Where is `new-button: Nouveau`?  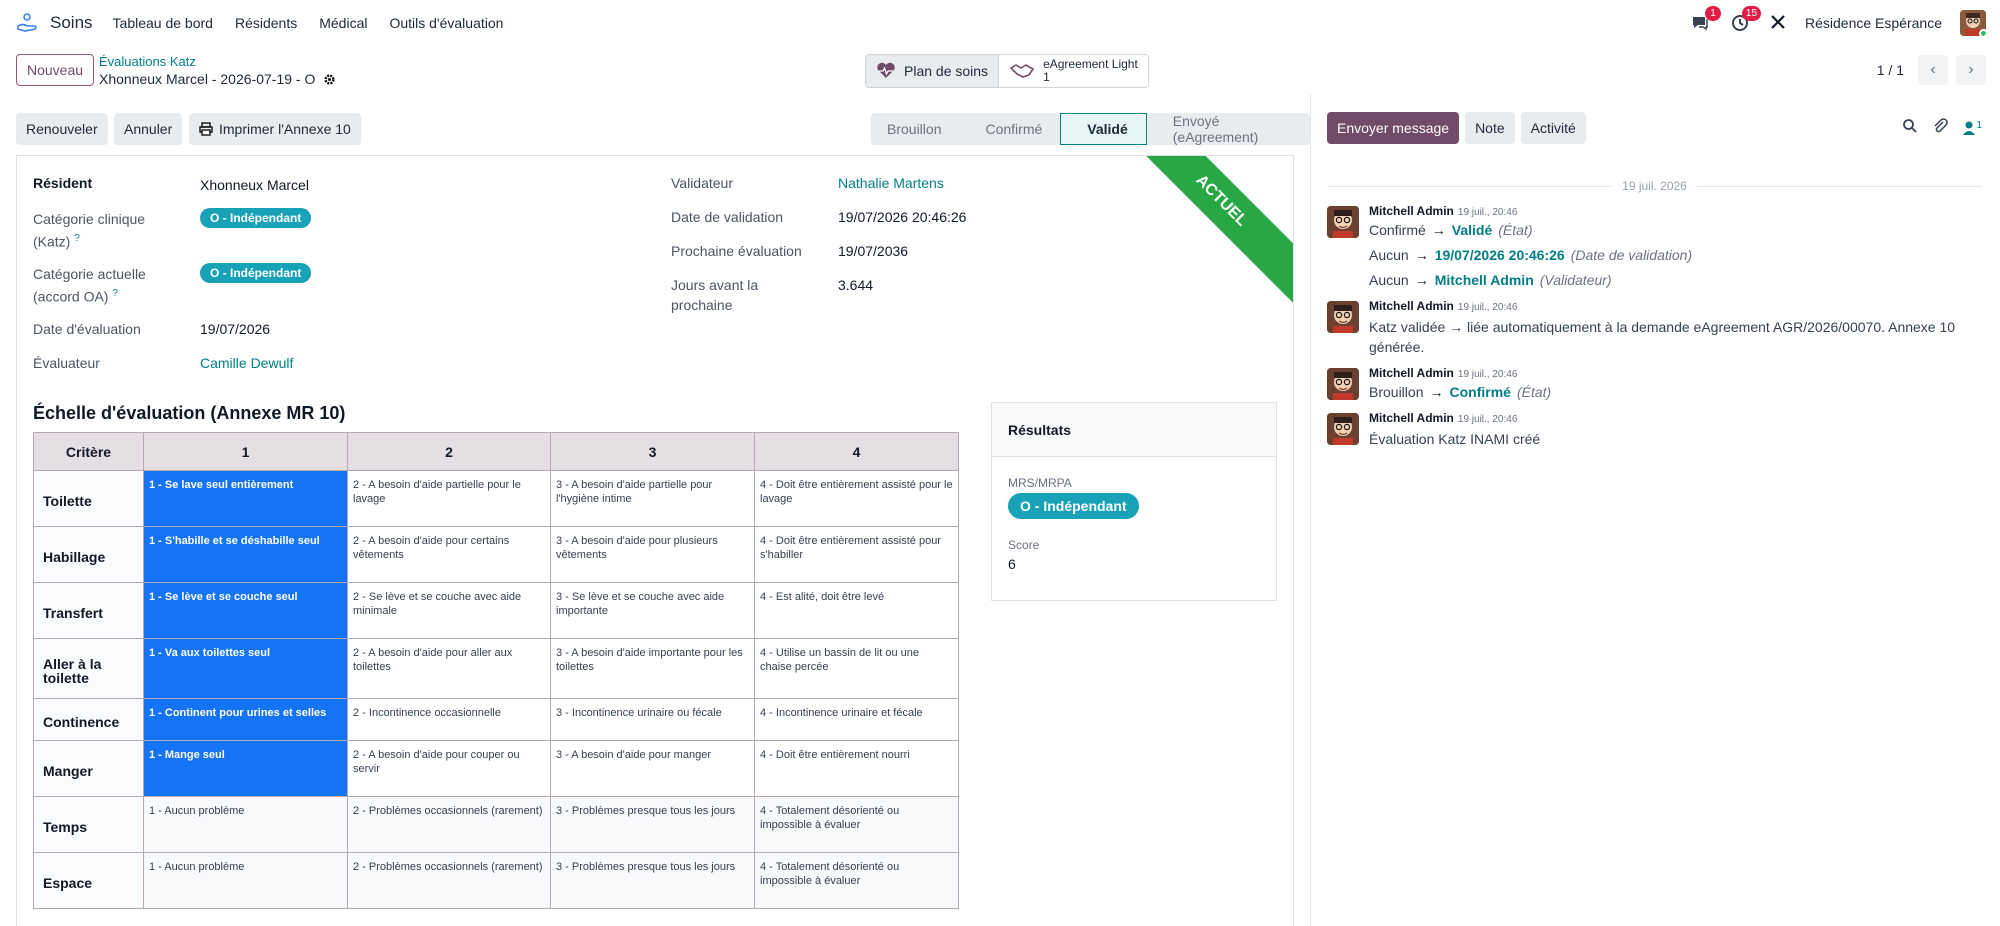
new-button: Nouveau is located at coordinates (55, 70).